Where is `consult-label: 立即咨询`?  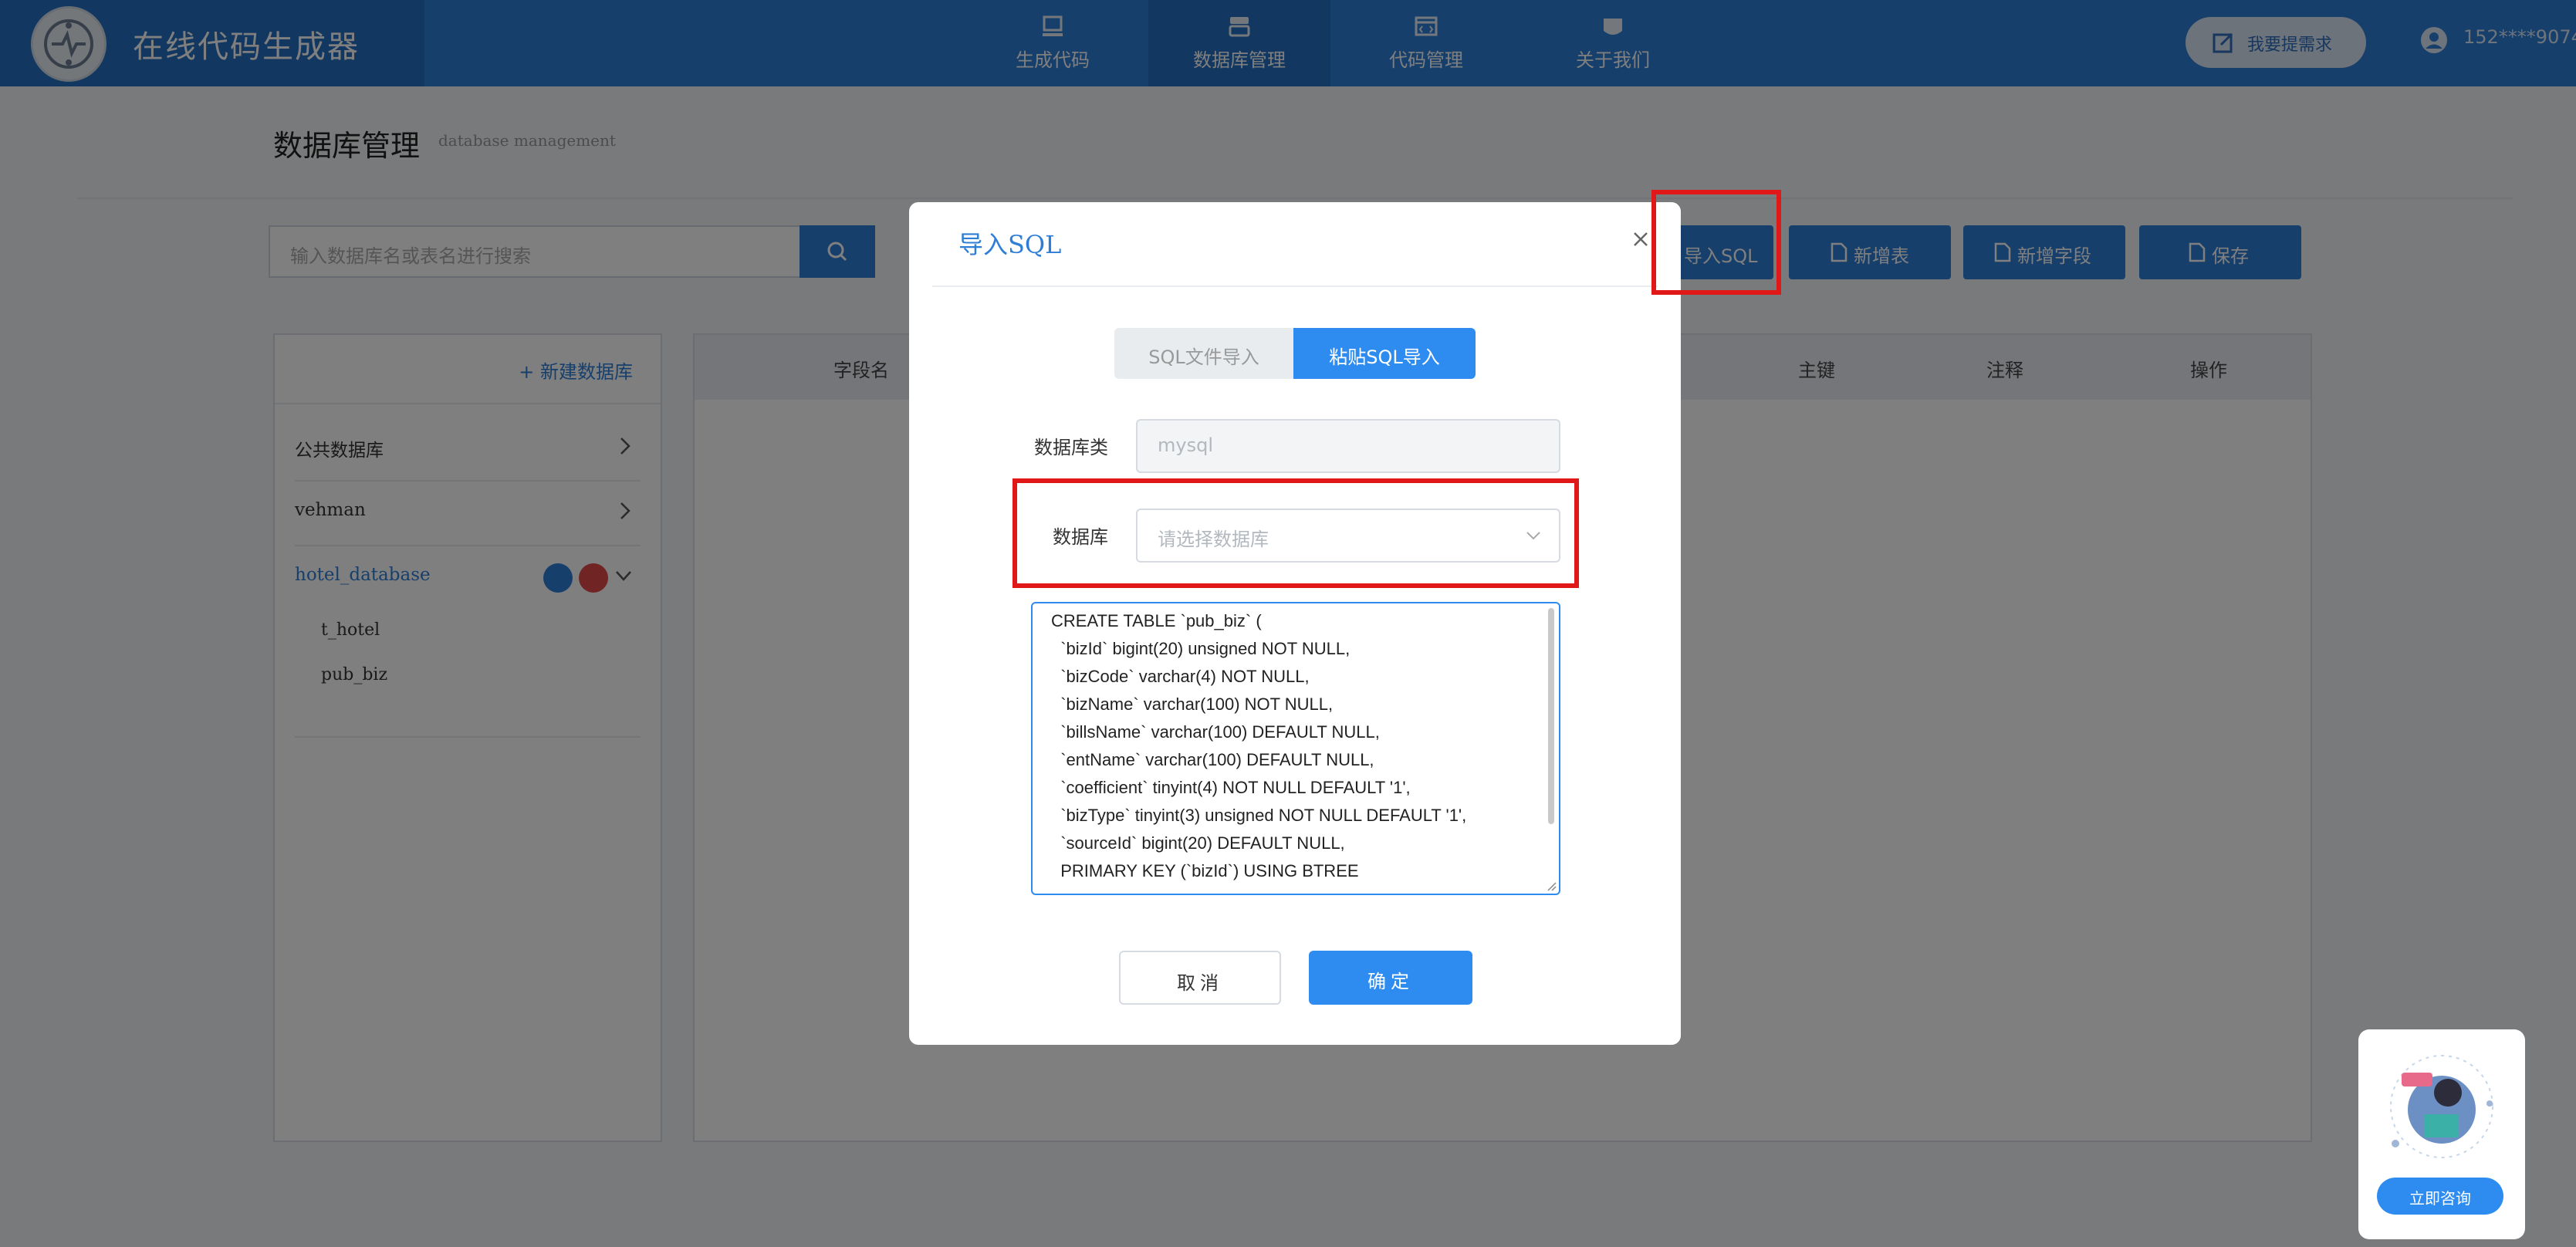 consult-label: 立即咨询 is located at coordinates (2440, 1198).